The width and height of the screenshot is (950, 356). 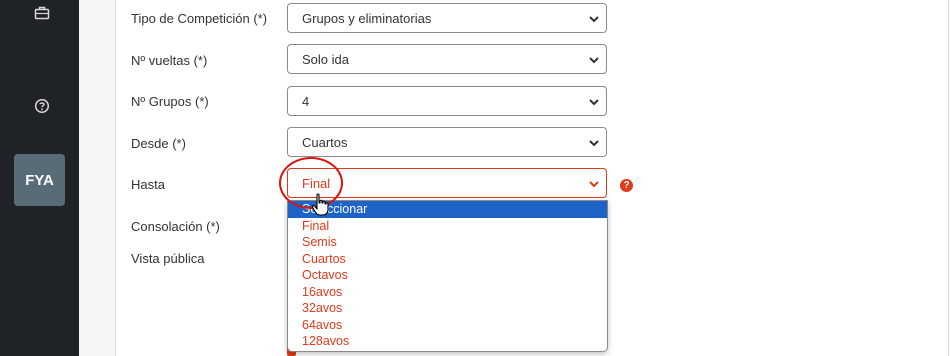 What do you see at coordinates (447, 242) in the screenshot?
I see `dropdown-option: Semis` at bounding box center [447, 242].